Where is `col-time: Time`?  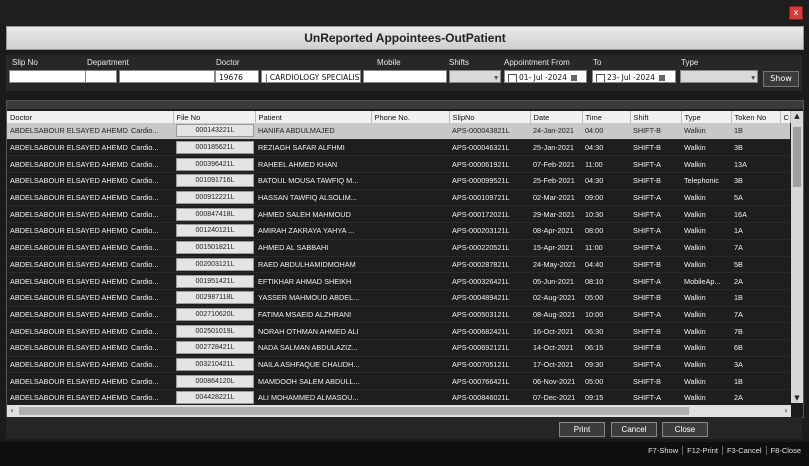 col-time: Time is located at coordinates (606, 117).